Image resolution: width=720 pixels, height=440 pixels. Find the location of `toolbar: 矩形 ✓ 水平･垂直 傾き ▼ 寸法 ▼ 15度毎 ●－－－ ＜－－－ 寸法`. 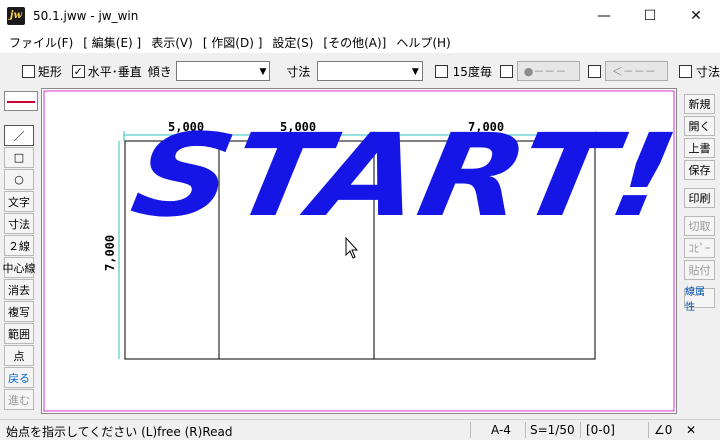

toolbar: 矩形 ✓ 水平･垂直 傾き ▼ 寸法 ▼ 15度毎 ●－－－ ＜－－－ 寸法 is located at coordinates (360, 71).